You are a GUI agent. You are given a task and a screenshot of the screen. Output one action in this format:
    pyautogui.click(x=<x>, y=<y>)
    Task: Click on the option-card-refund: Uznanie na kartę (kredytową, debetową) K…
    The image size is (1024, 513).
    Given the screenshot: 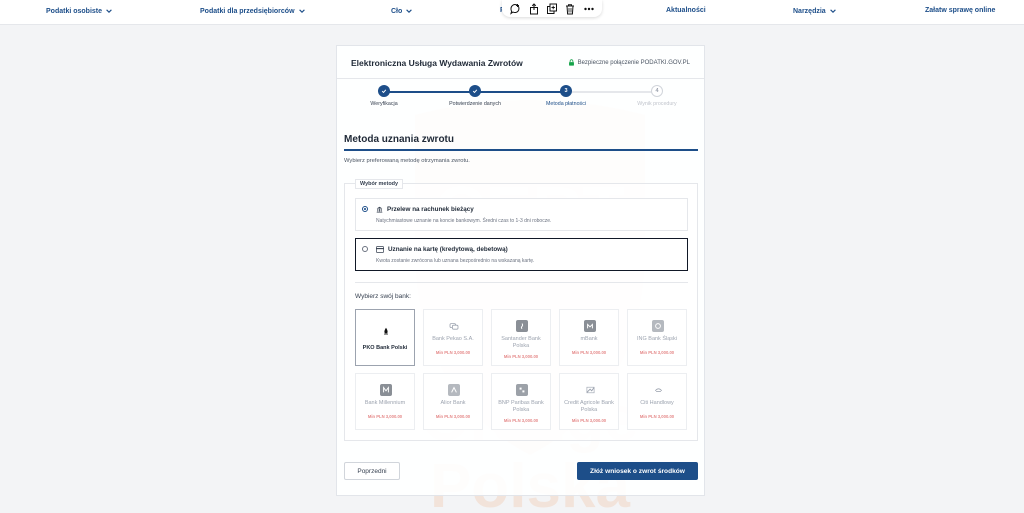 What is the action you would take?
    pyautogui.click(x=521, y=254)
    